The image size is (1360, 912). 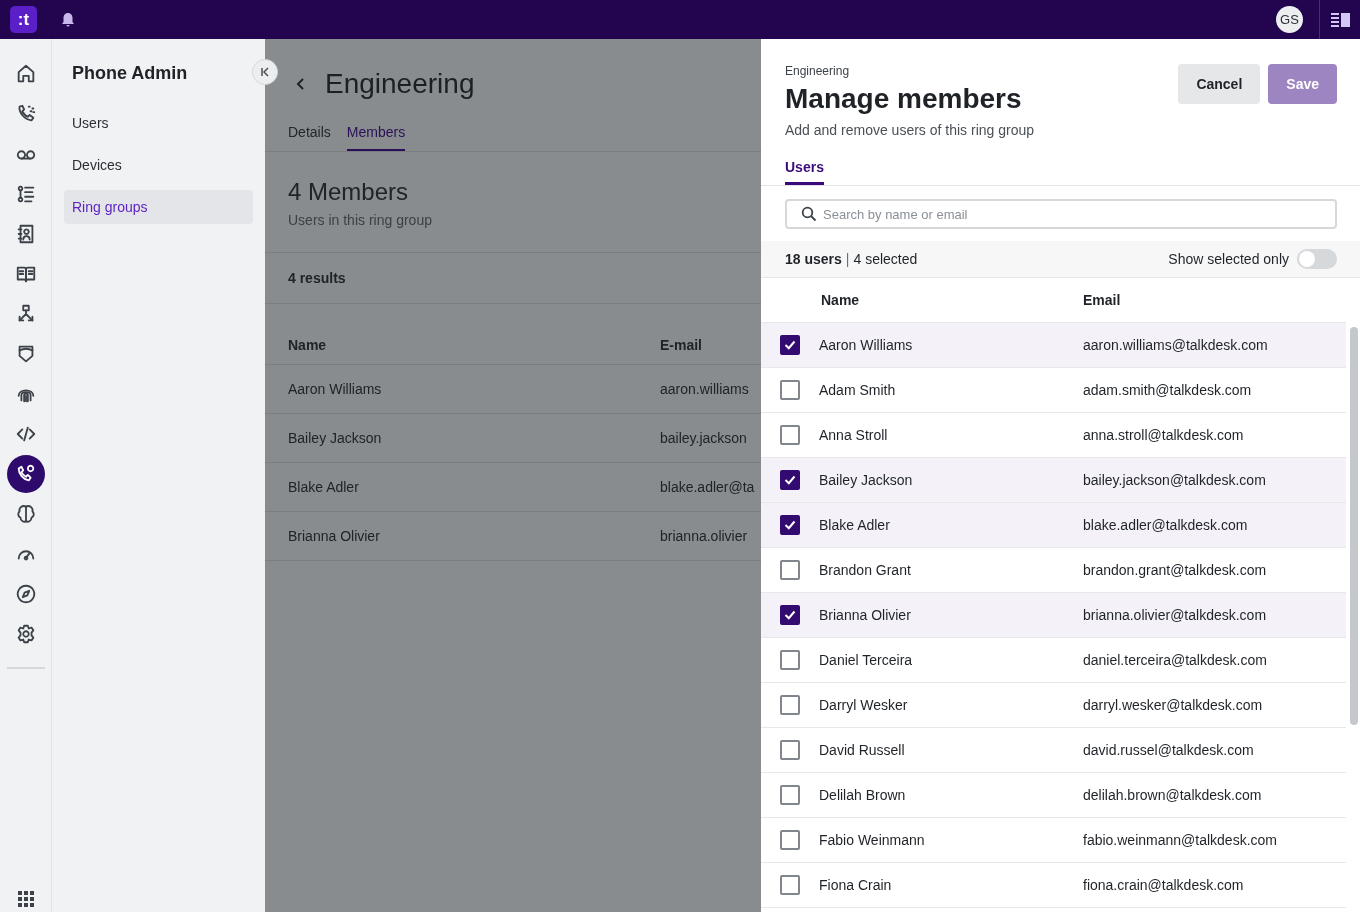 I want to click on table-cell: blake.adler@ta, so click(x=707, y=487).